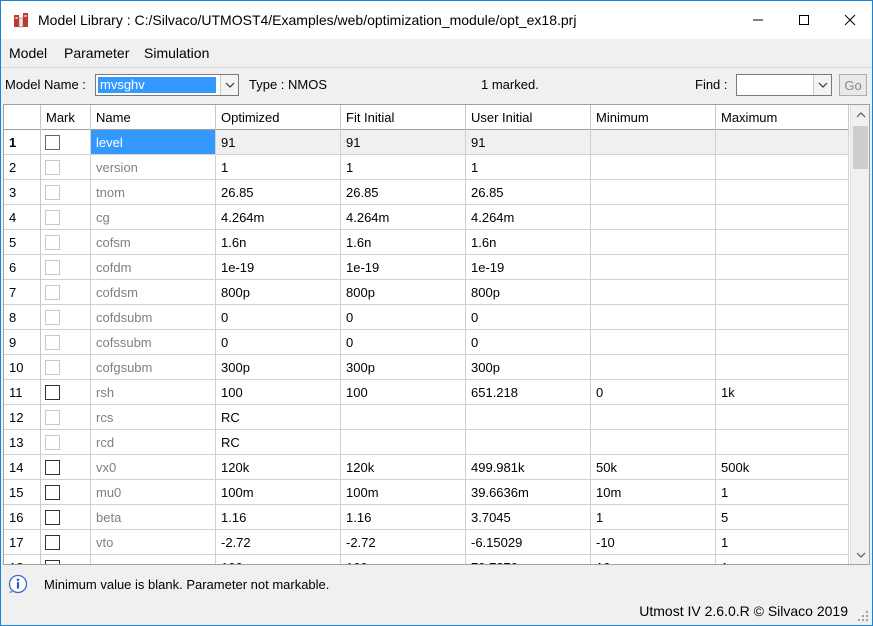 This screenshot has height=626, width=873. What do you see at coordinates (860, 114) in the screenshot?
I see `scroll-up-button` at bounding box center [860, 114].